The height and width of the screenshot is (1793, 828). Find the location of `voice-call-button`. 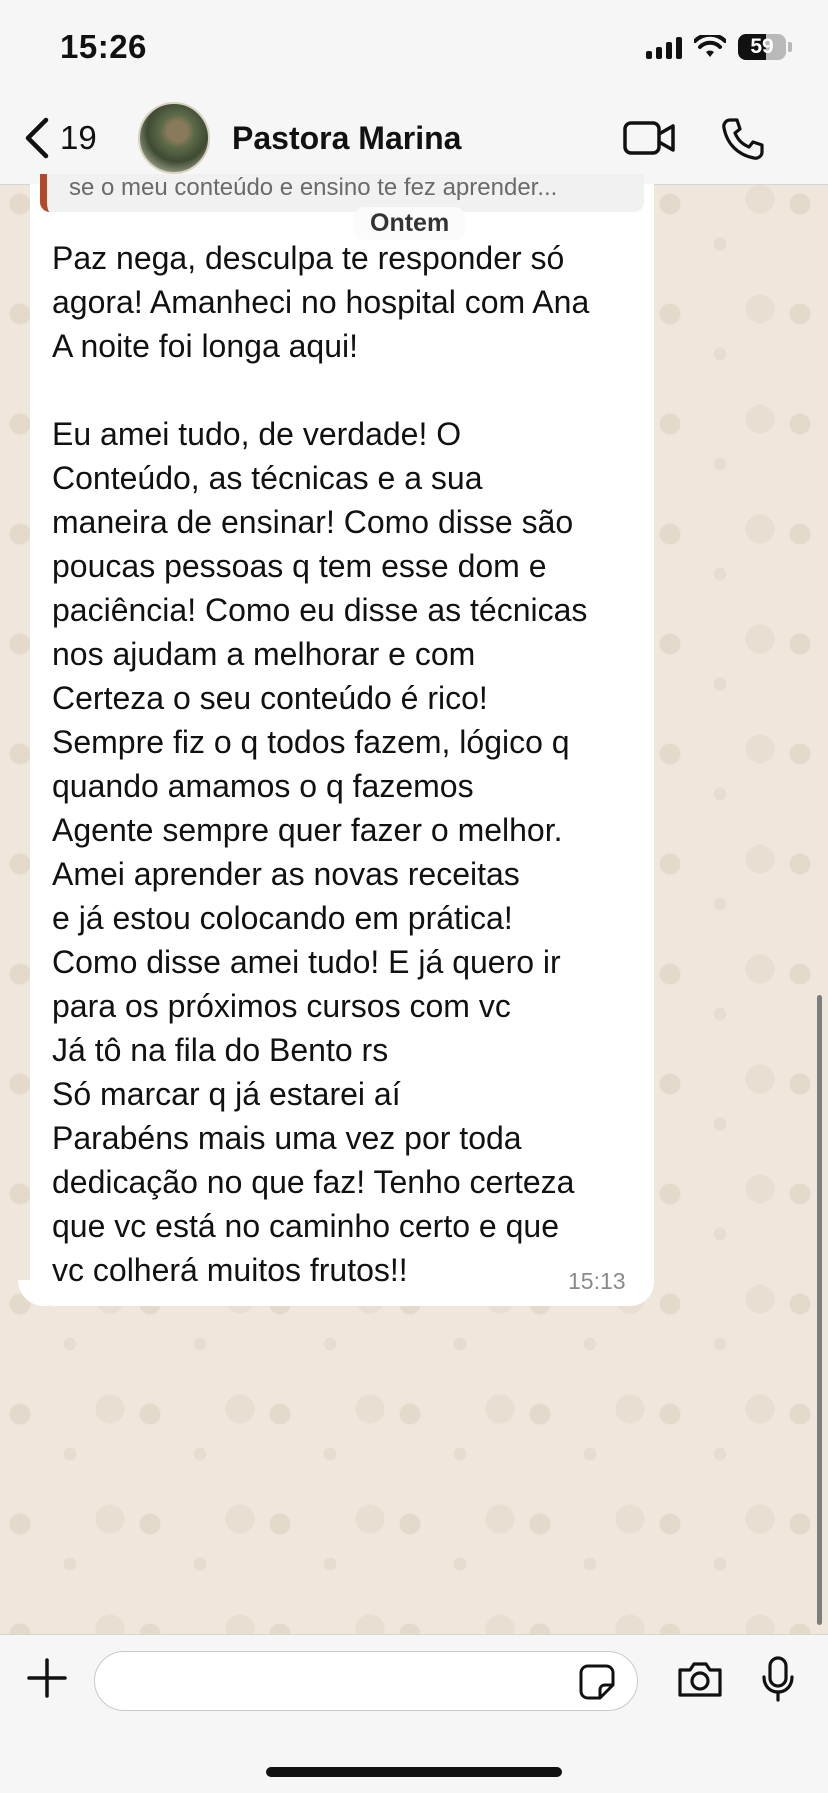

voice-call-button is located at coordinates (743, 141).